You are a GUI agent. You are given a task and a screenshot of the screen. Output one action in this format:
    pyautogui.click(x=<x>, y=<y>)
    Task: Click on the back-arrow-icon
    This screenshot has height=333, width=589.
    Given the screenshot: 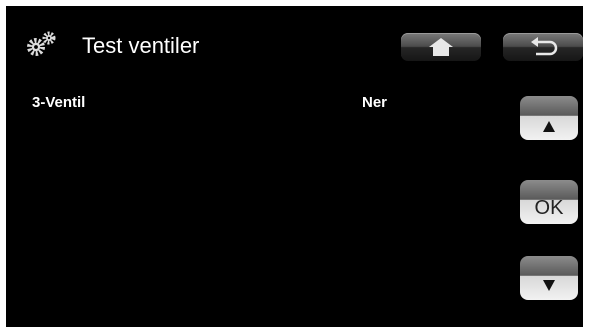 What is the action you would take?
    pyautogui.click(x=544, y=46)
    